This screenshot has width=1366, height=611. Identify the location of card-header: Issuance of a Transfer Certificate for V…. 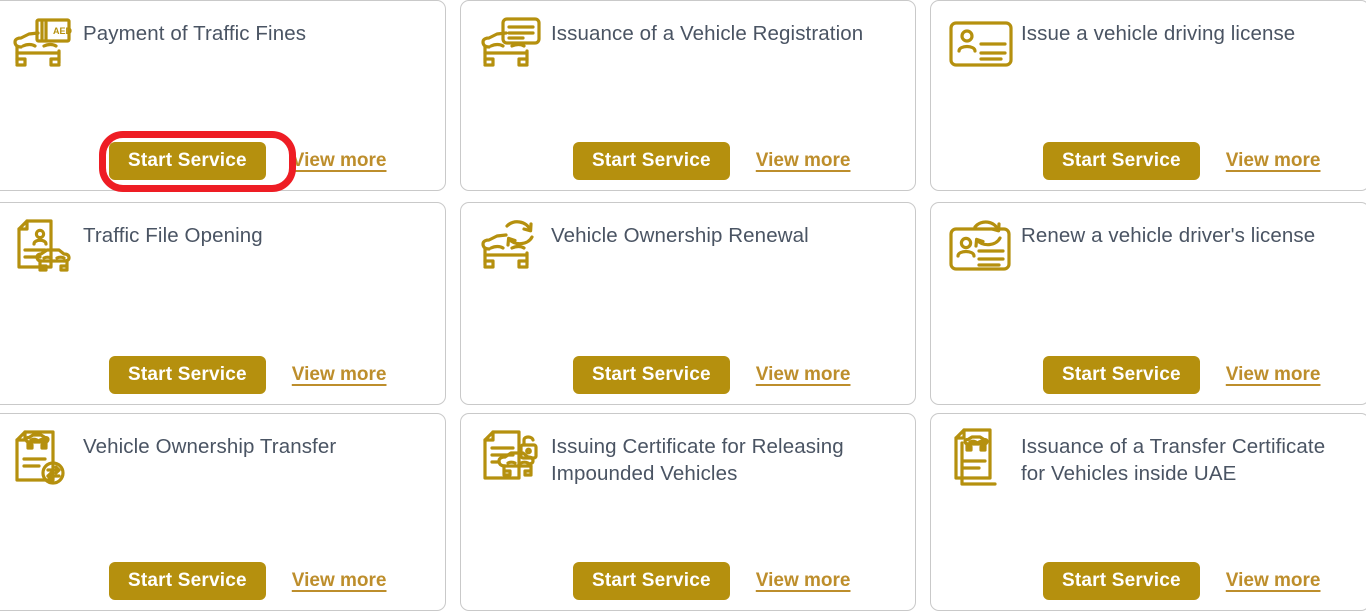
(1145, 459).